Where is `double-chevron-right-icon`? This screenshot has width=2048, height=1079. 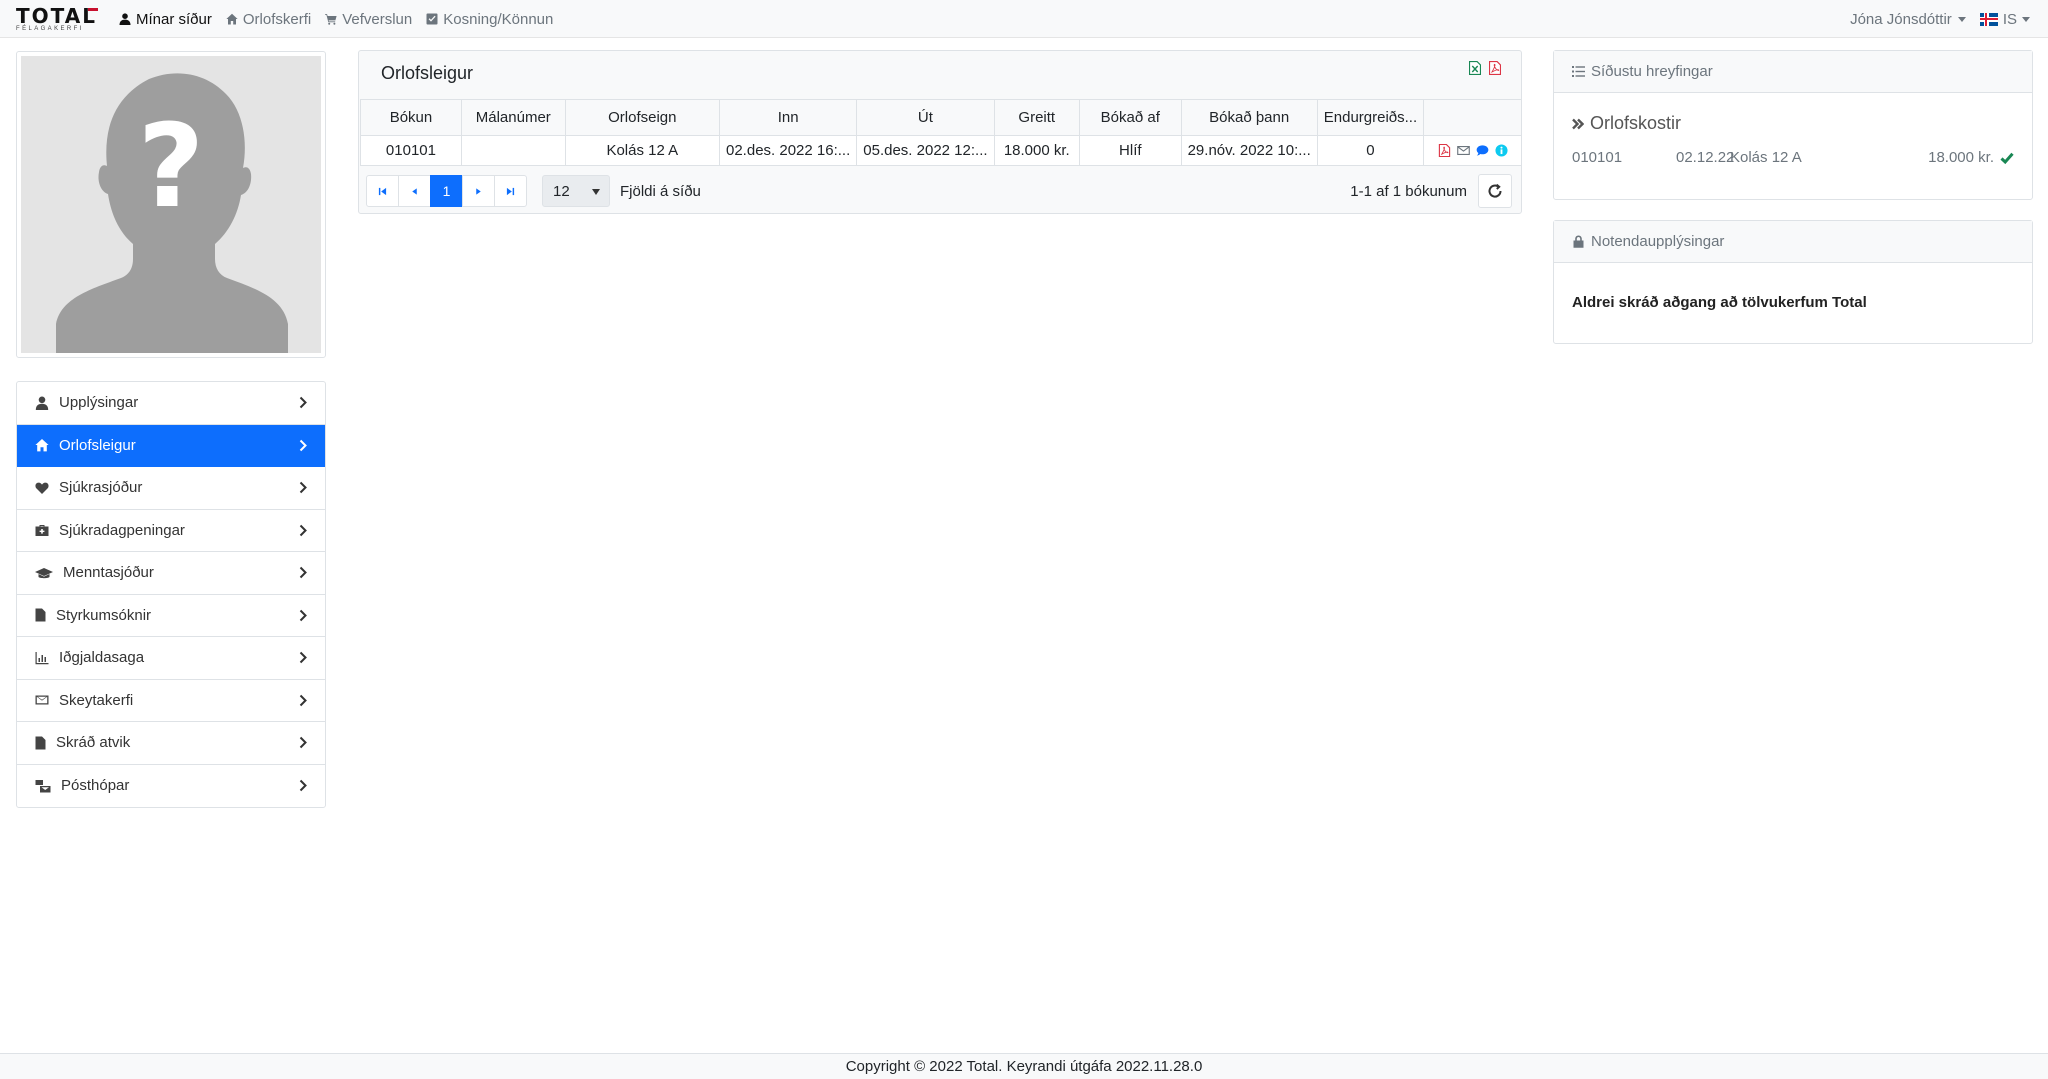
double-chevron-right-icon is located at coordinates (1578, 123).